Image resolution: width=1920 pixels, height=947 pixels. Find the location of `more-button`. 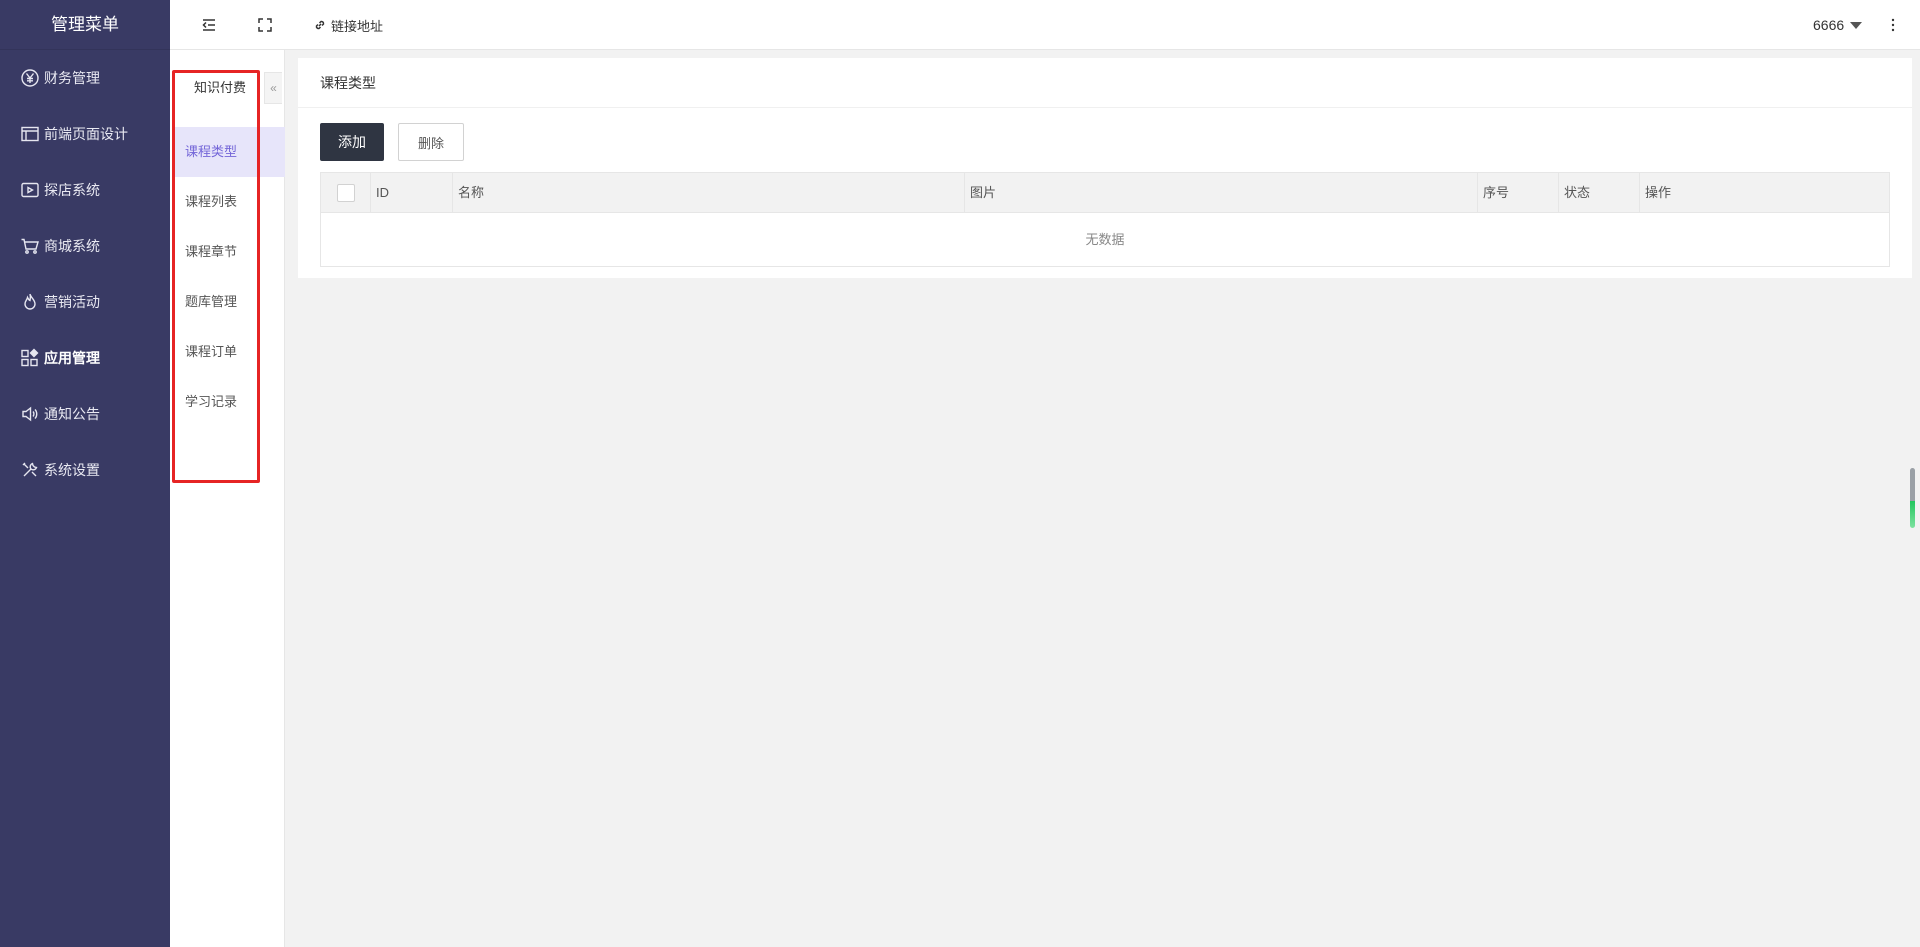

more-button is located at coordinates (1893, 25).